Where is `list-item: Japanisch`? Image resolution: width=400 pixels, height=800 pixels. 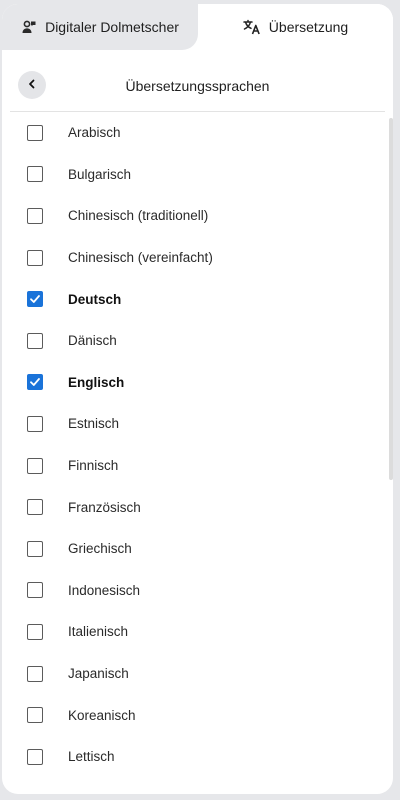
list-item: Japanisch is located at coordinates (192, 674).